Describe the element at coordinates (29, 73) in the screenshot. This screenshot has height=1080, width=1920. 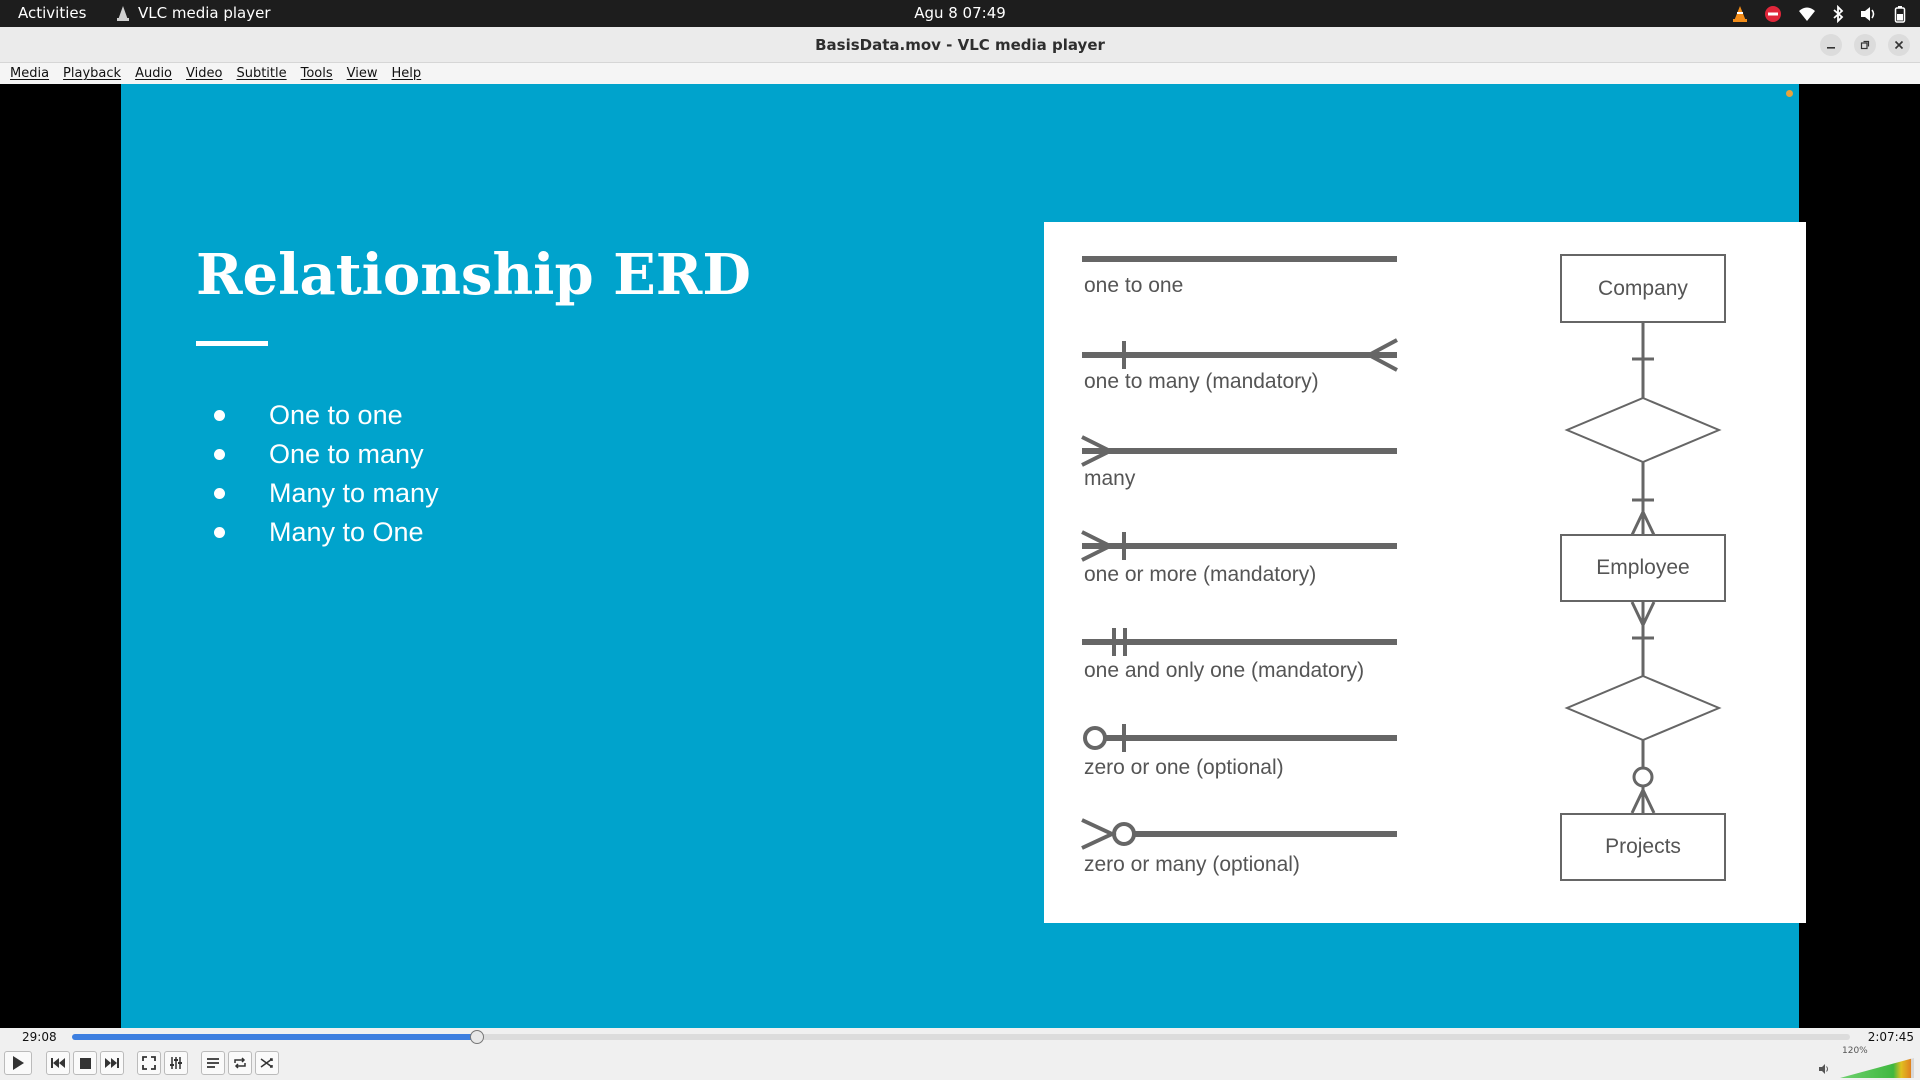
I see `menu-media: Media` at that location.